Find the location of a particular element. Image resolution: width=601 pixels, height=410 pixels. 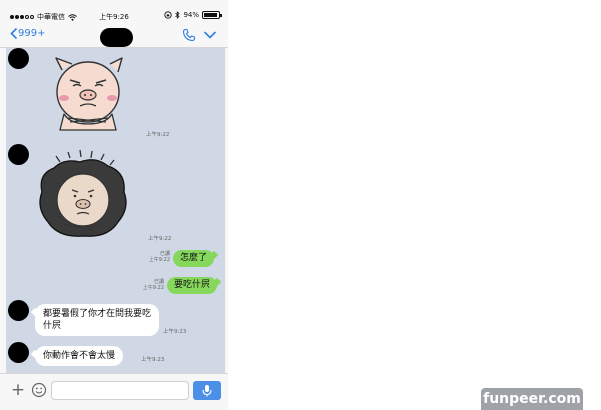

battery-icon is located at coordinates (212, 15).